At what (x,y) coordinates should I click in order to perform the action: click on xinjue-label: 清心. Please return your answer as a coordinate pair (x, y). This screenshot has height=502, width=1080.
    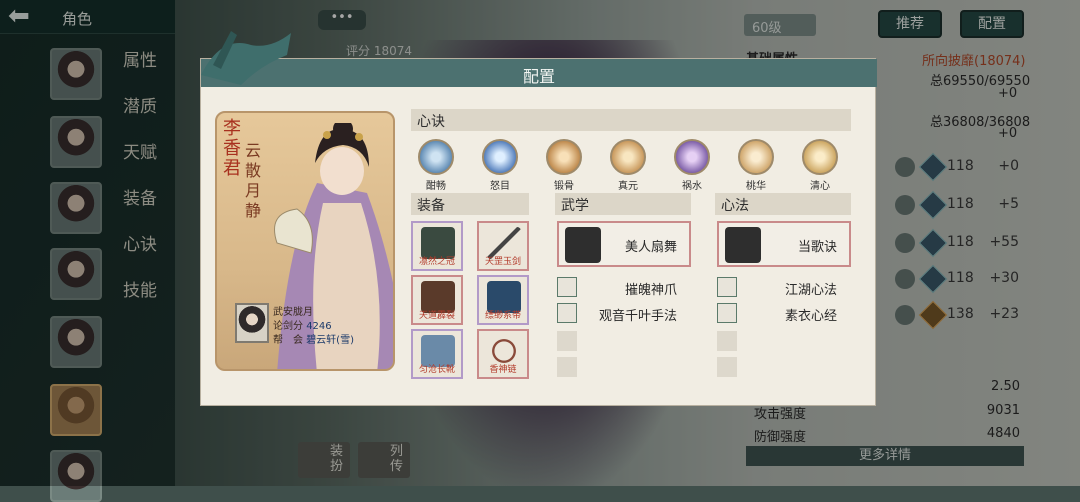
    Looking at the image, I should click on (820, 186).